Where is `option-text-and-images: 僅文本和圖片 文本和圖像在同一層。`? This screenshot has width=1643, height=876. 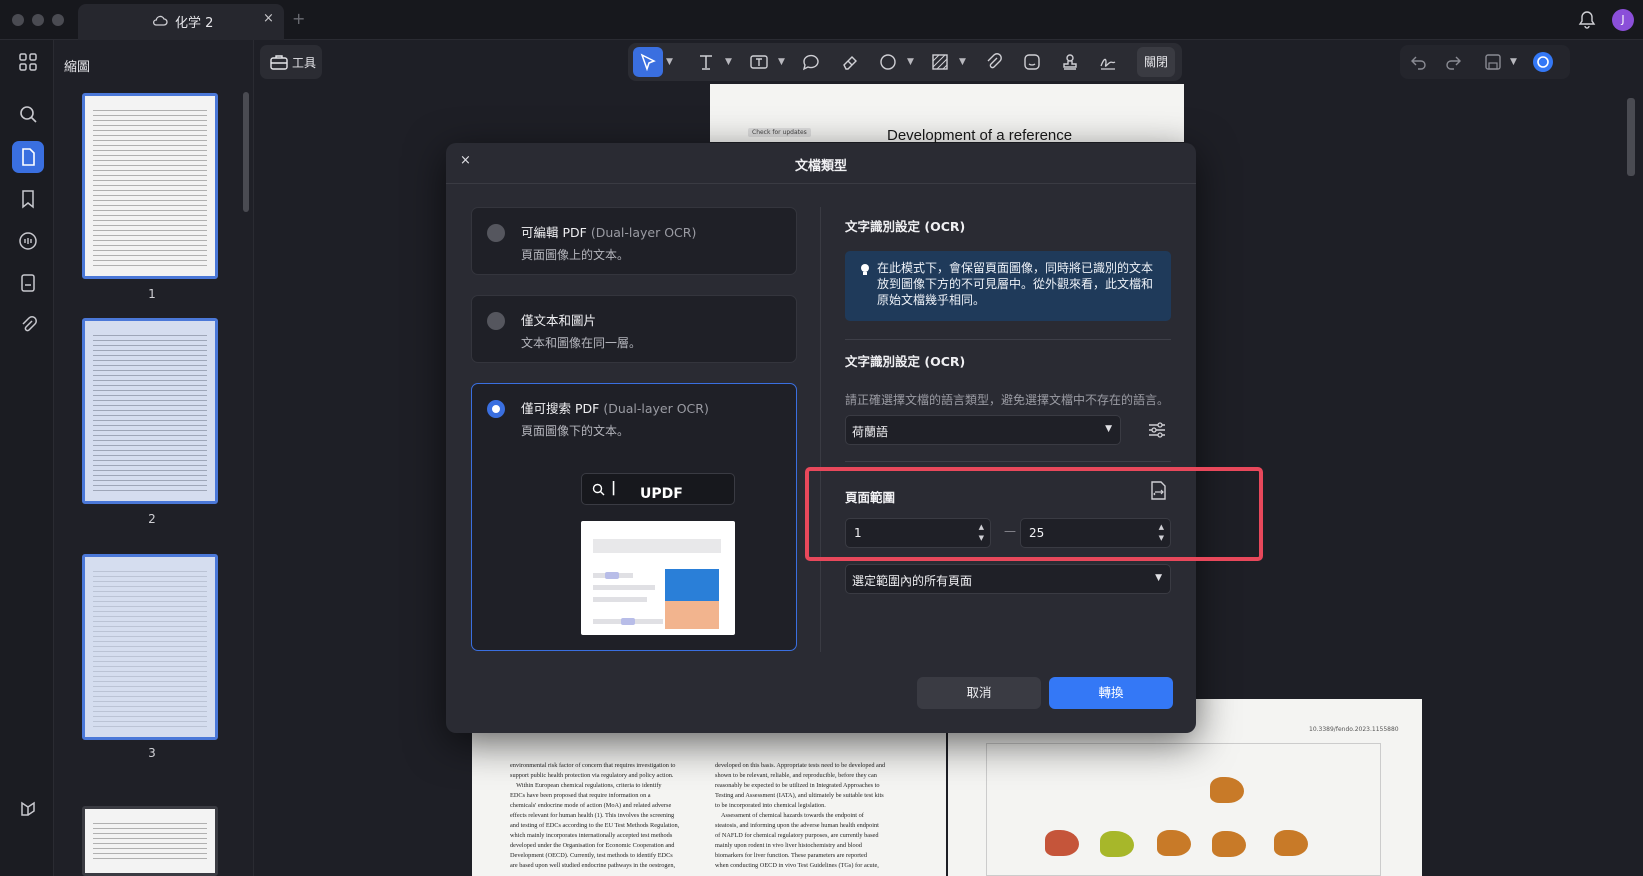 option-text-and-images: 僅文本和圖片 文本和圖像在同一層。 is located at coordinates (634, 329).